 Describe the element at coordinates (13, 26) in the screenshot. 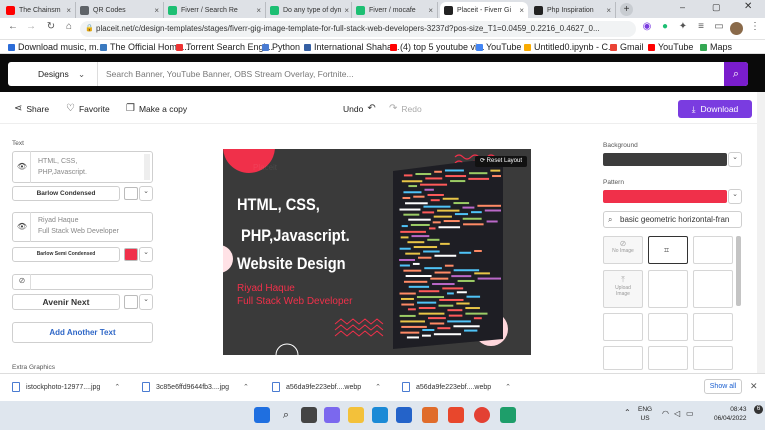

I see `back-icon: ←` at that location.